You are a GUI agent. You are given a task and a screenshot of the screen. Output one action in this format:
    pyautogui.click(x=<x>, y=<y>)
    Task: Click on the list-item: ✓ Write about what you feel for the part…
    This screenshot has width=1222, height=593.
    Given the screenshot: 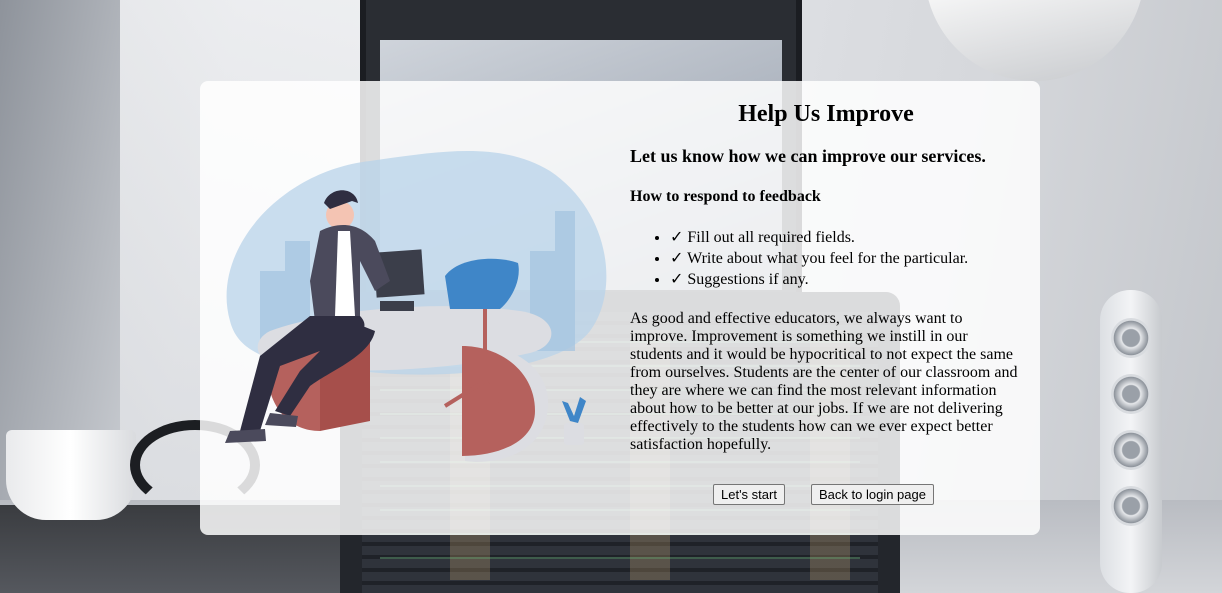 What is the action you would take?
    pyautogui.click(x=846, y=258)
    